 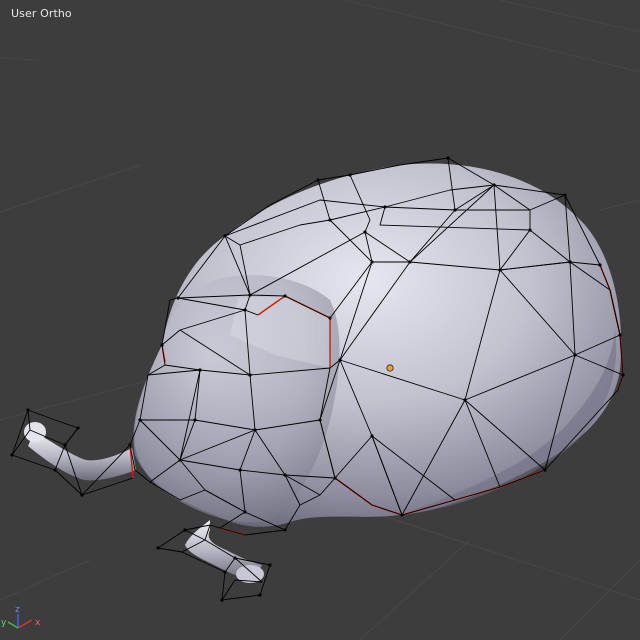 What do you see at coordinates (80, 451) in the screenshot?
I see `leg-upper` at bounding box center [80, 451].